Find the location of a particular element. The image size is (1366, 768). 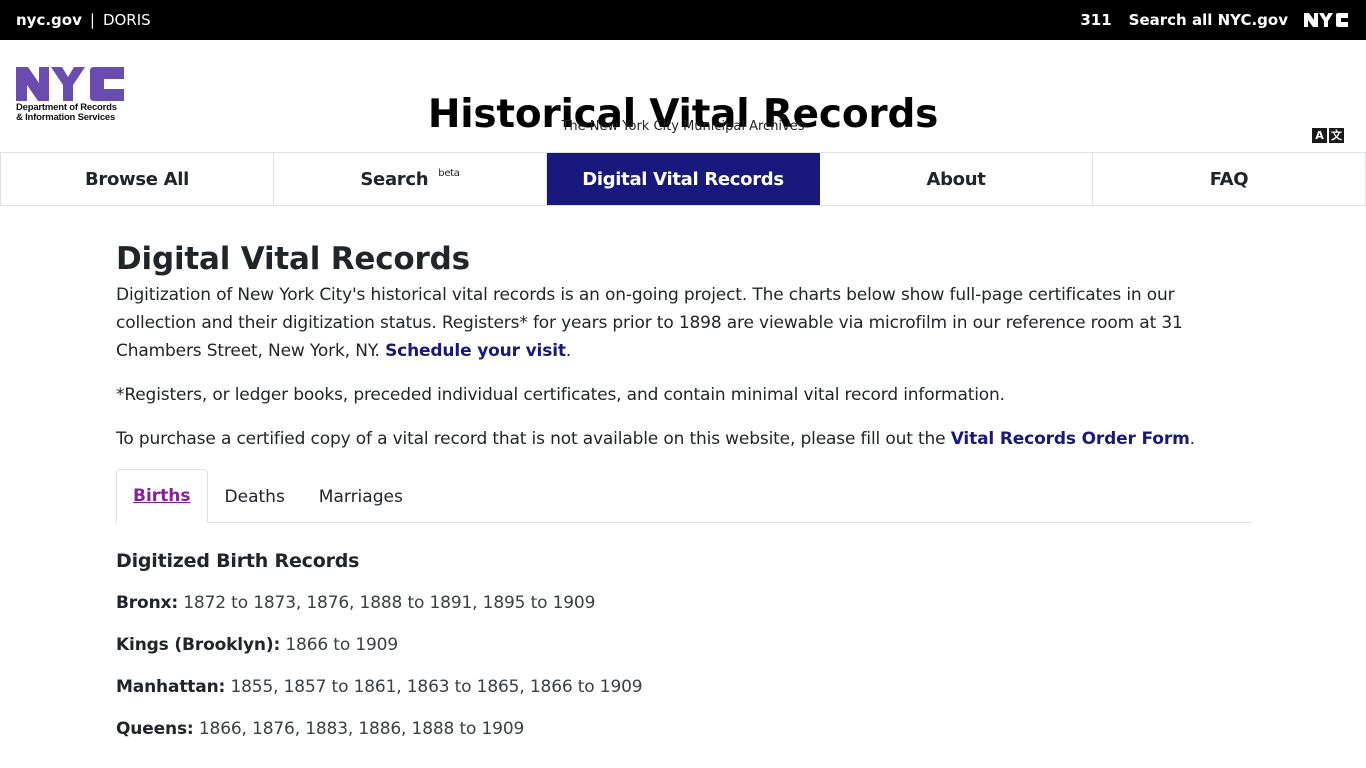

intro-end: . is located at coordinates (568, 351).